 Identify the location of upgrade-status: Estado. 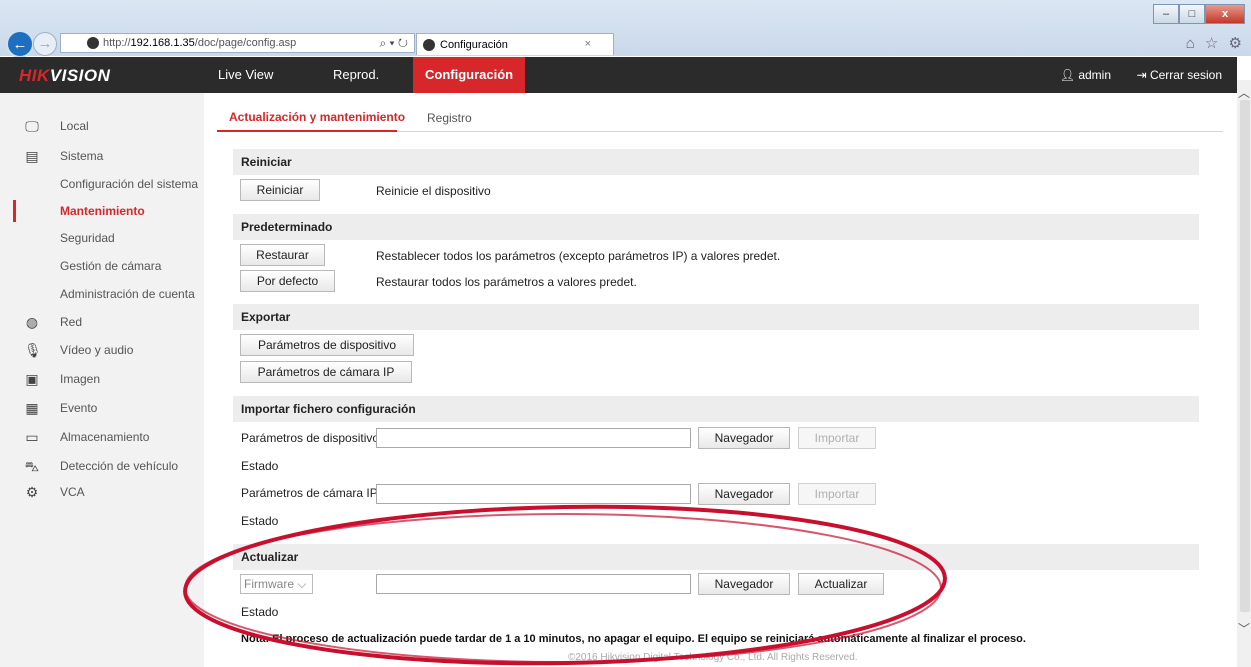
(260, 612).